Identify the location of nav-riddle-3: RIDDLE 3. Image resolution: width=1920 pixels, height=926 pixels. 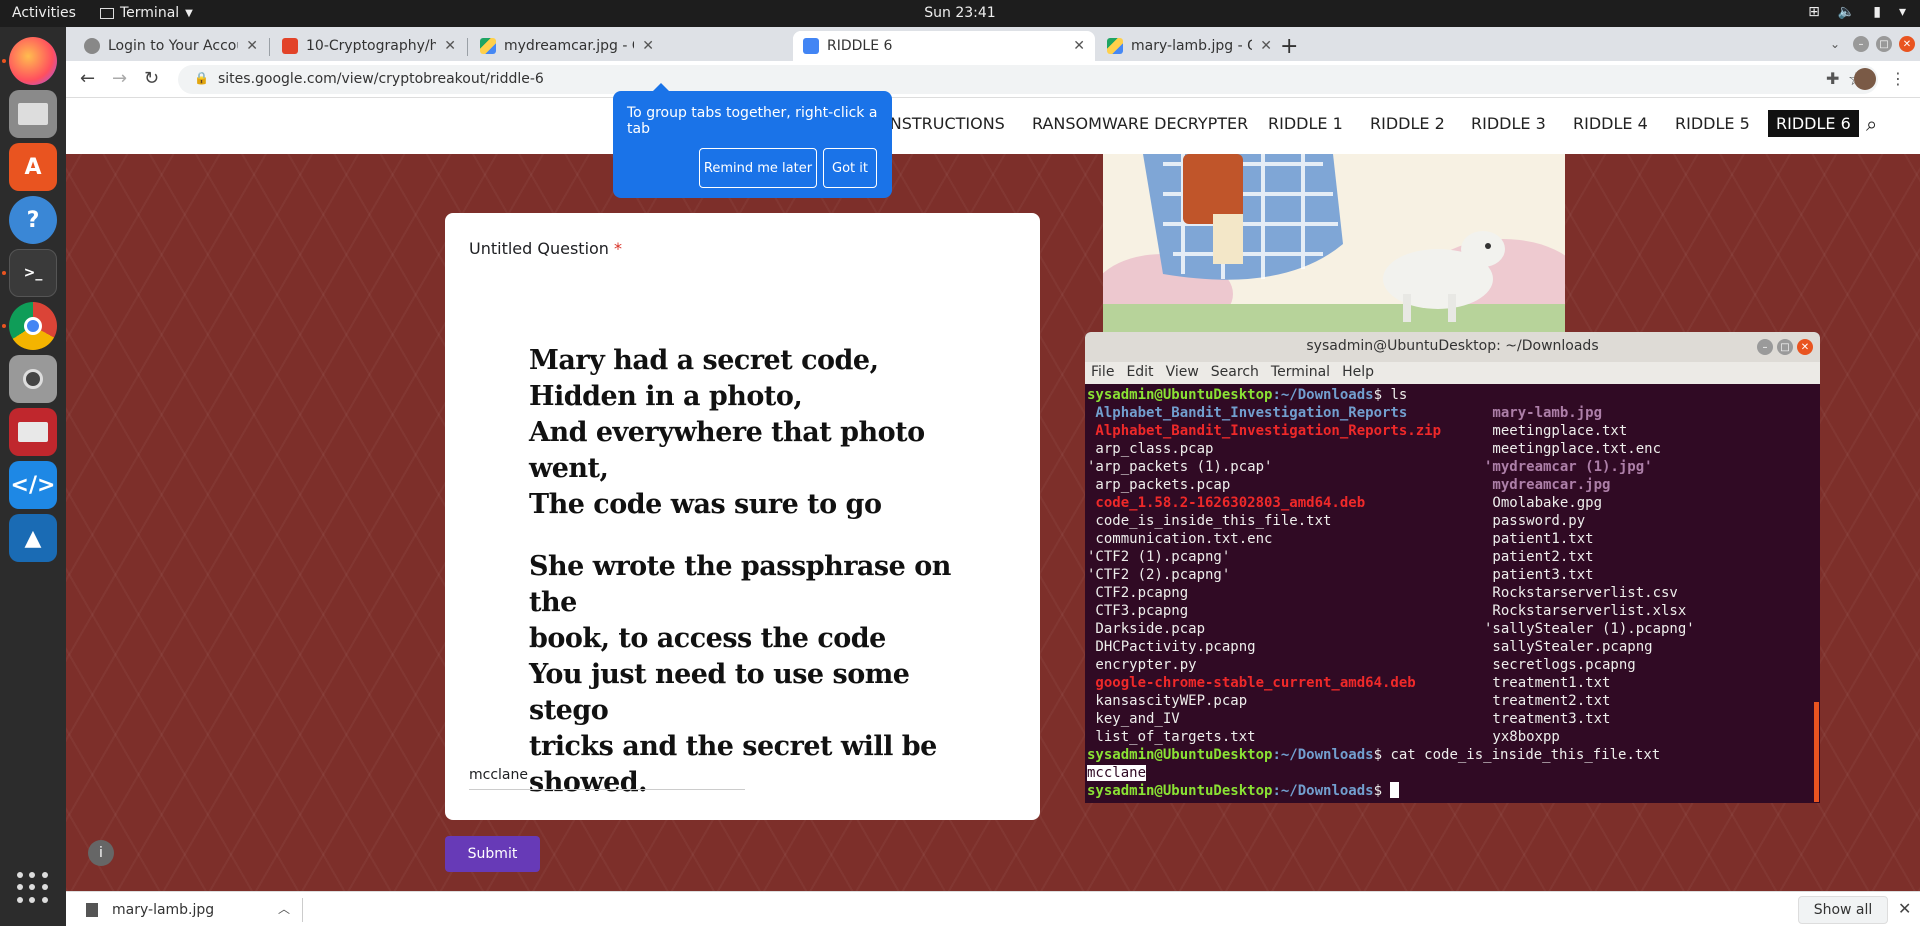
(1508, 123).